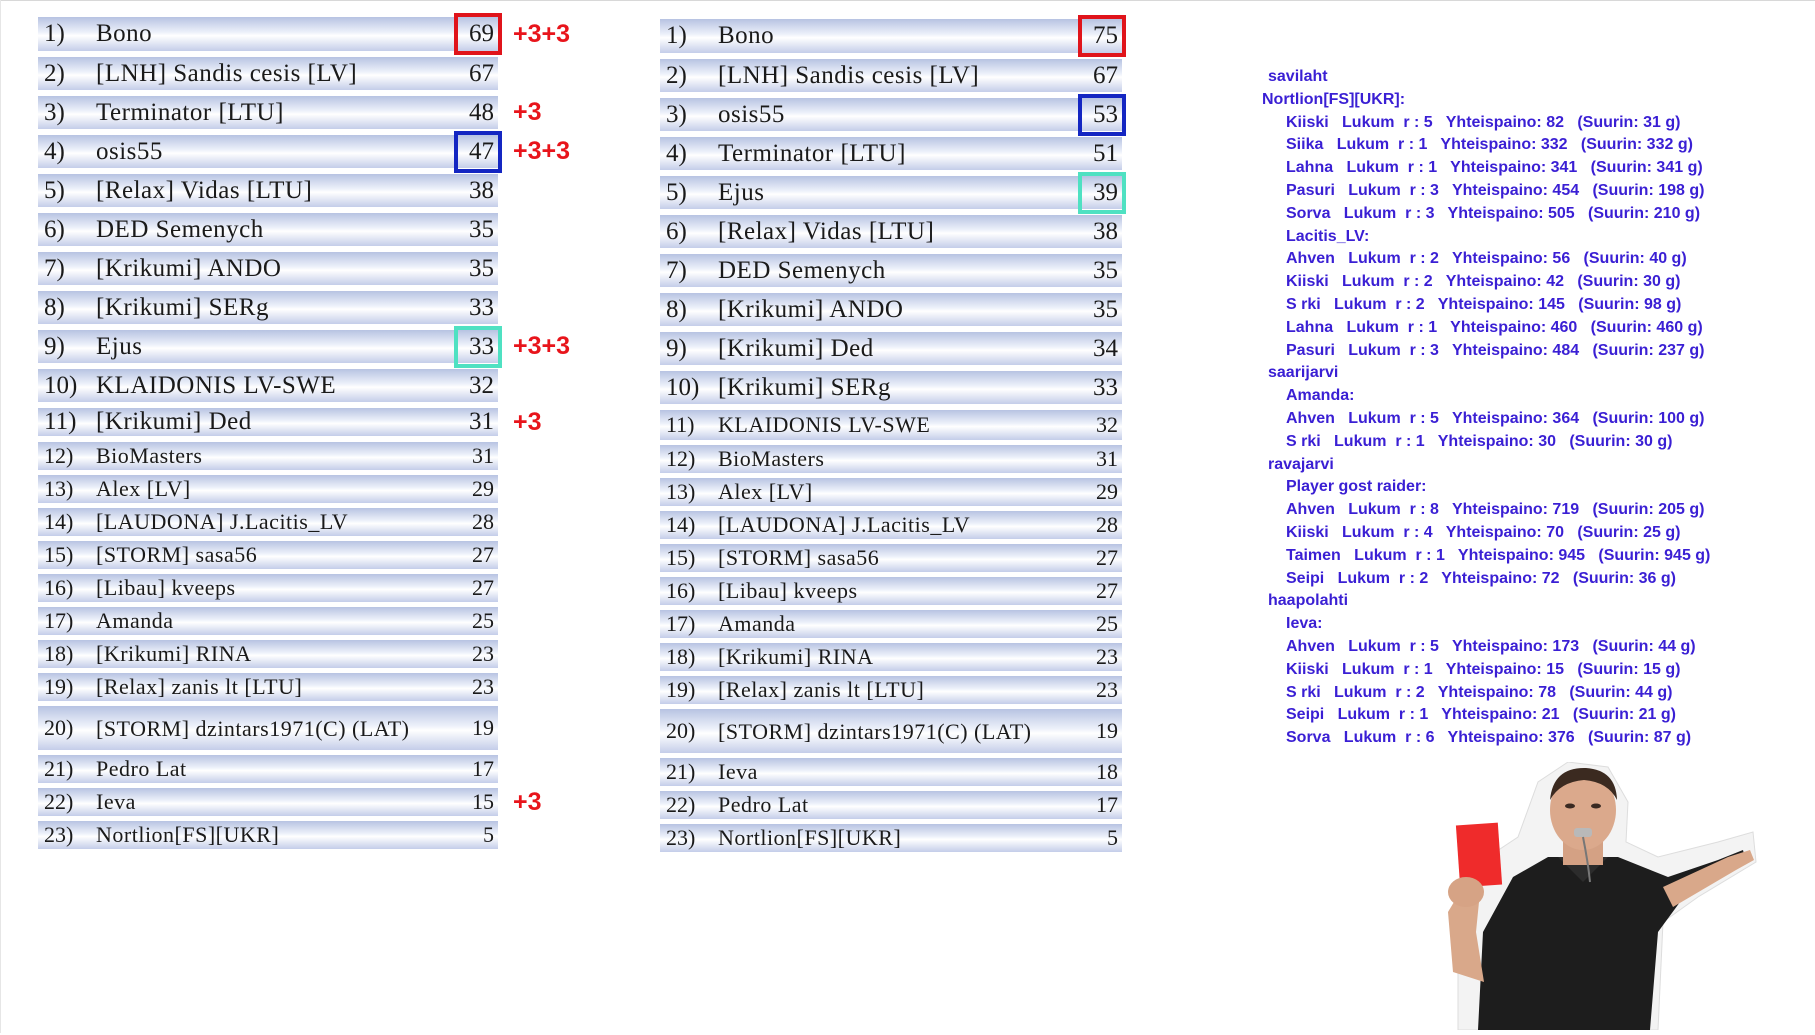  I want to click on row-score: 34, so click(1097, 349).